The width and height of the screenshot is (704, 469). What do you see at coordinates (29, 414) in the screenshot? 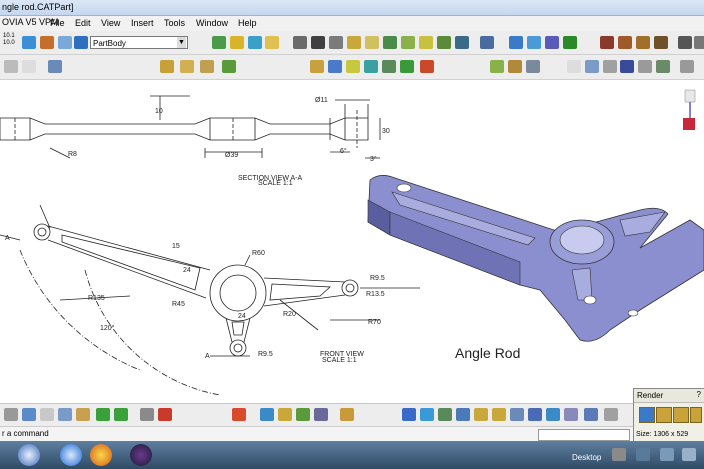
I see `save-icon` at bounding box center [29, 414].